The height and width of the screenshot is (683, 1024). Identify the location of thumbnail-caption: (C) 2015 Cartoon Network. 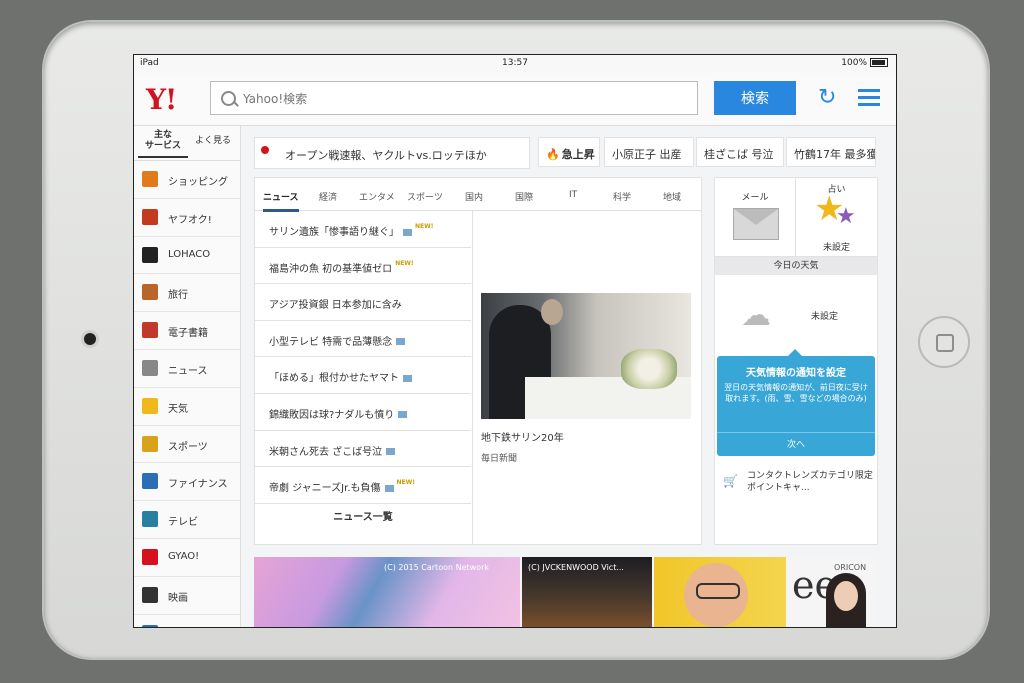
(436, 567).